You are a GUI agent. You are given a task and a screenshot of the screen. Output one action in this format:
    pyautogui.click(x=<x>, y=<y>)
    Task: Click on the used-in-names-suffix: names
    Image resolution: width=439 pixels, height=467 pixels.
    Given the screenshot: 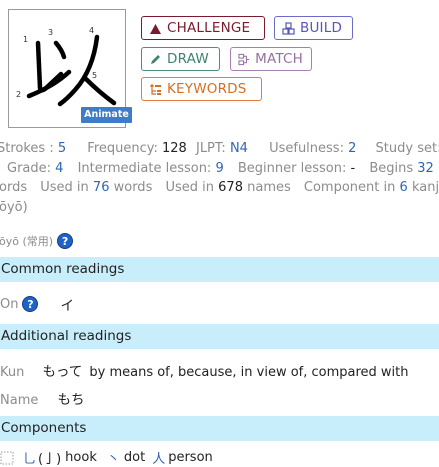 What is the action you would take?
    pyautogui.click(x=269, y=187)
    